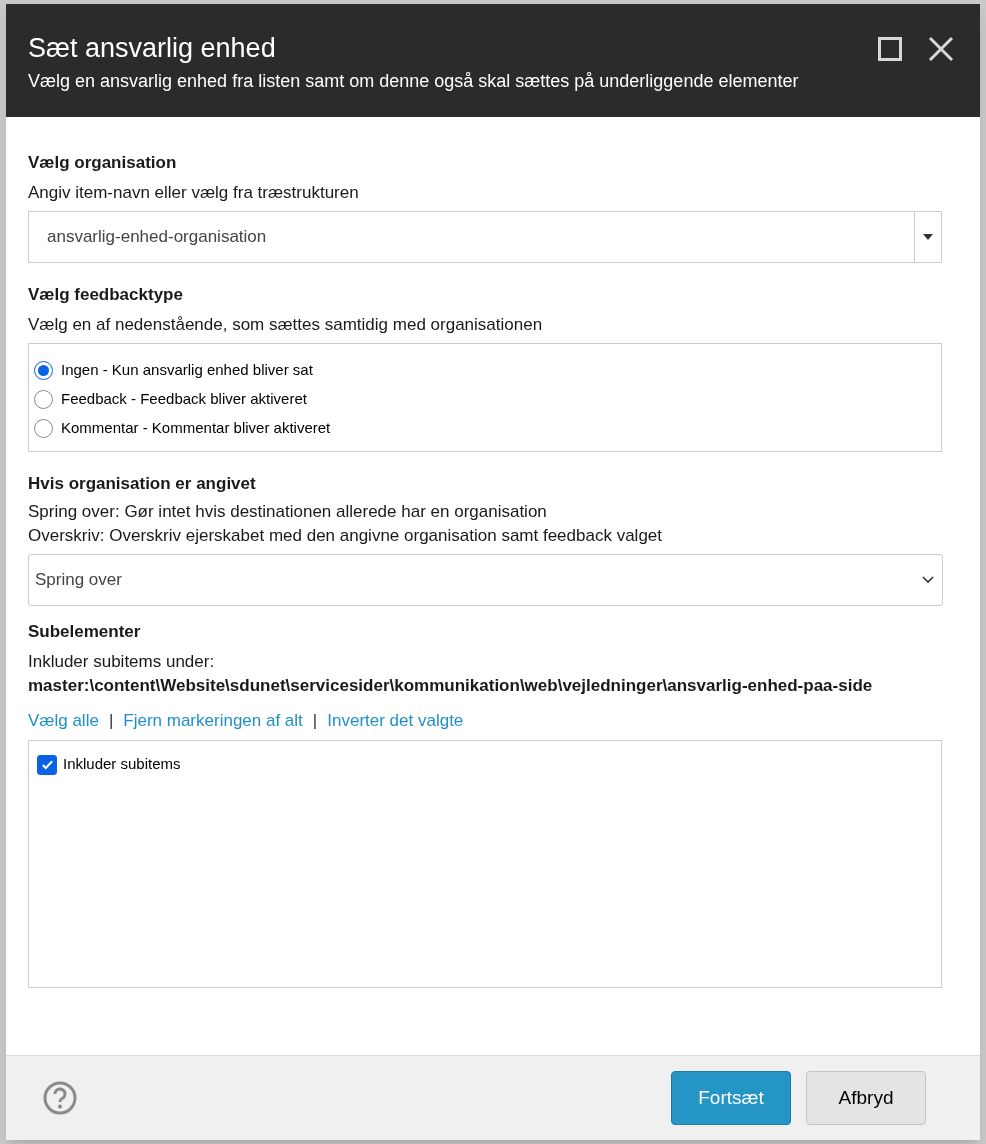 This screenshot has height=1144, width=986. Describe the element at coordinates (106, 295) in the screenshot. I see `section-heading: Vælg feedbacktype` at that location.